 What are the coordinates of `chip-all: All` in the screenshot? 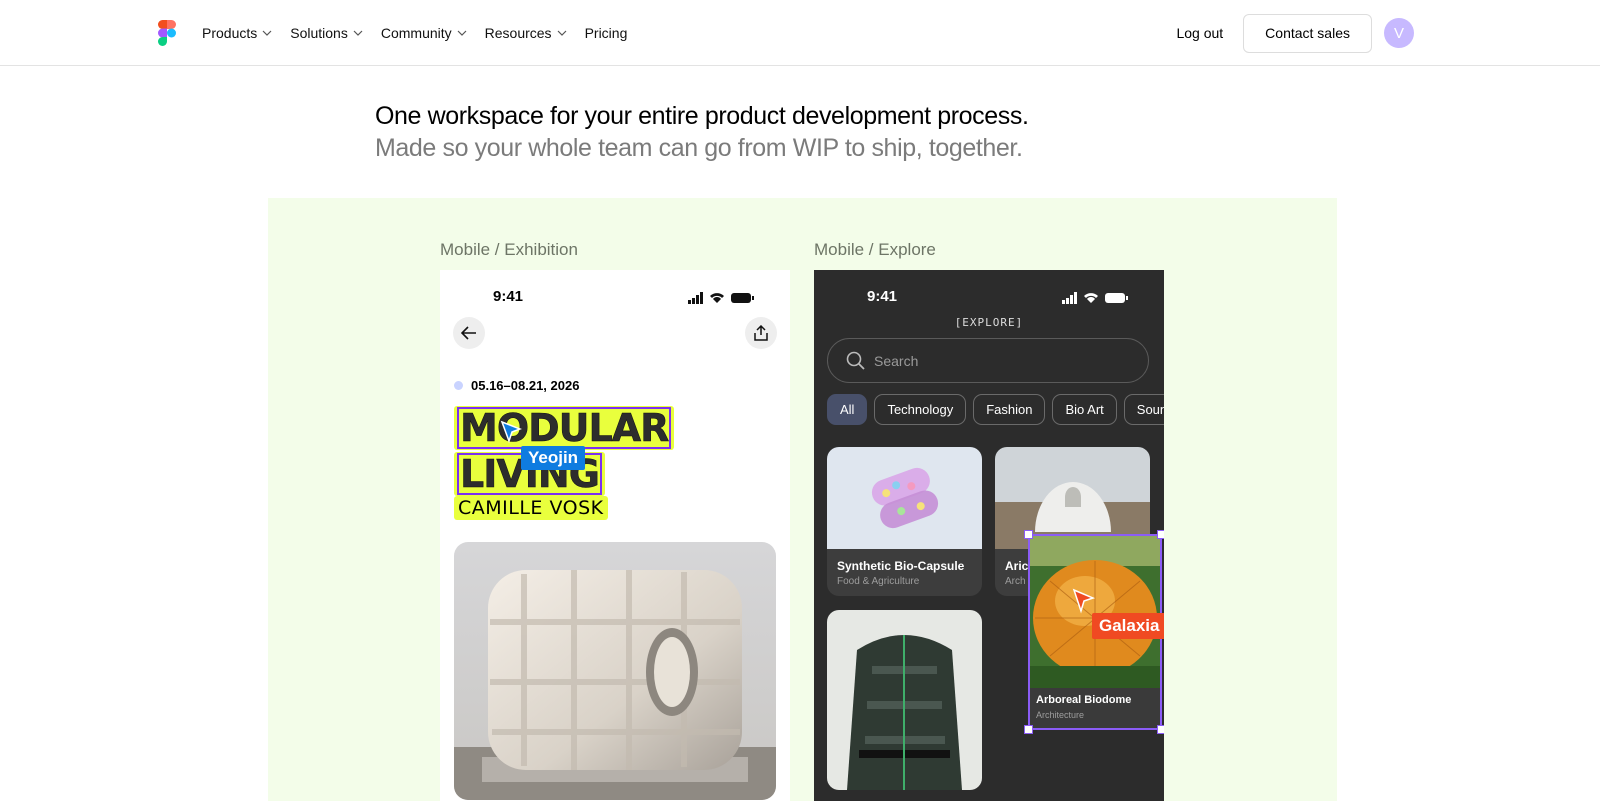 It's located at (847, 409).